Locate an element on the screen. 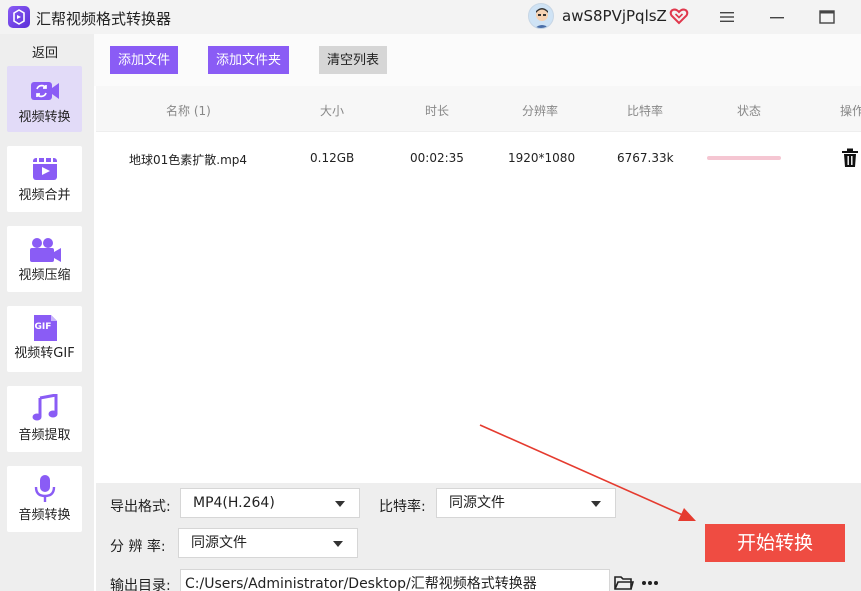 The image size is (861, 591). output-dir-label: 输出目录: is located at coordinates (140, 584).